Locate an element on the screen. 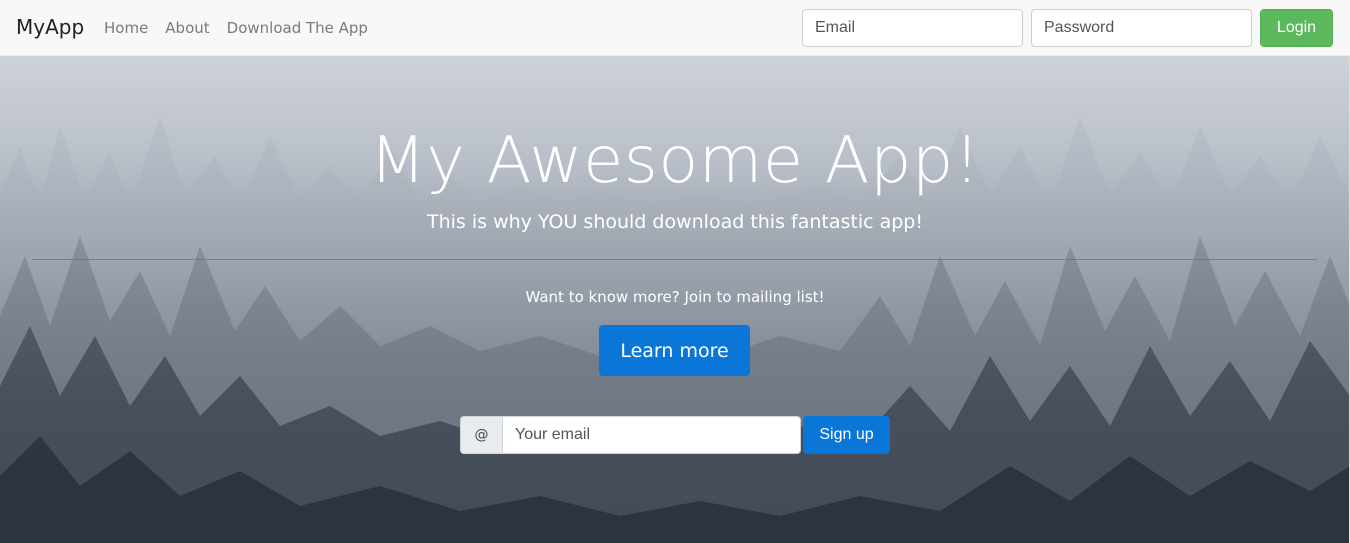 This screenshot has height=543, width=1350. hero-divider is located at coordinates (674, 259).